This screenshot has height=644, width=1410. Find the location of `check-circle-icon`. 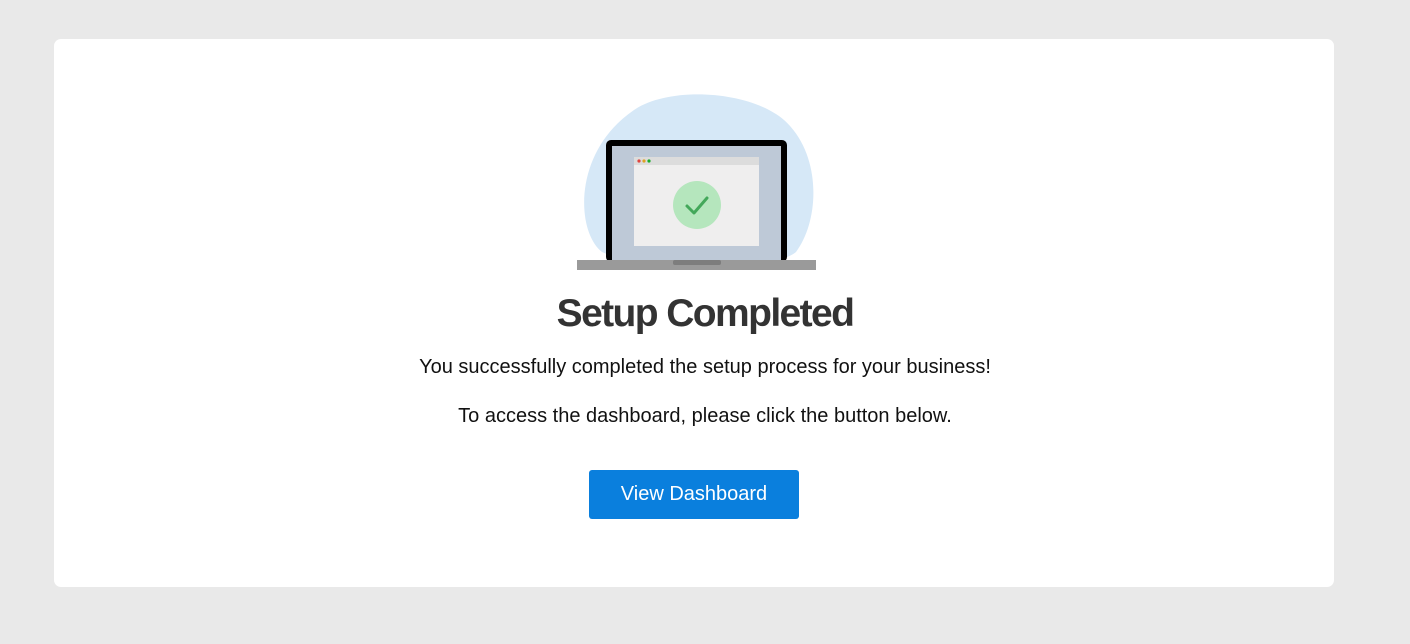

check-circle-icon is located at coordinates (697, 205).